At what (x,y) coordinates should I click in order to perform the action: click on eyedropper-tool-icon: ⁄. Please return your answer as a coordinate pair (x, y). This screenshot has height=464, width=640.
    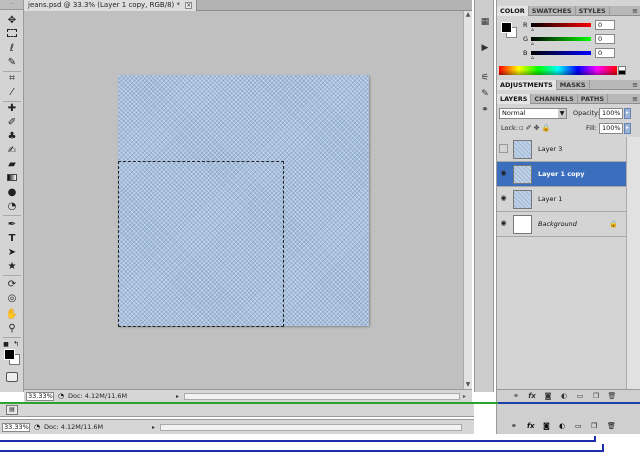
    Looking at the image, I should click on (12, 92).